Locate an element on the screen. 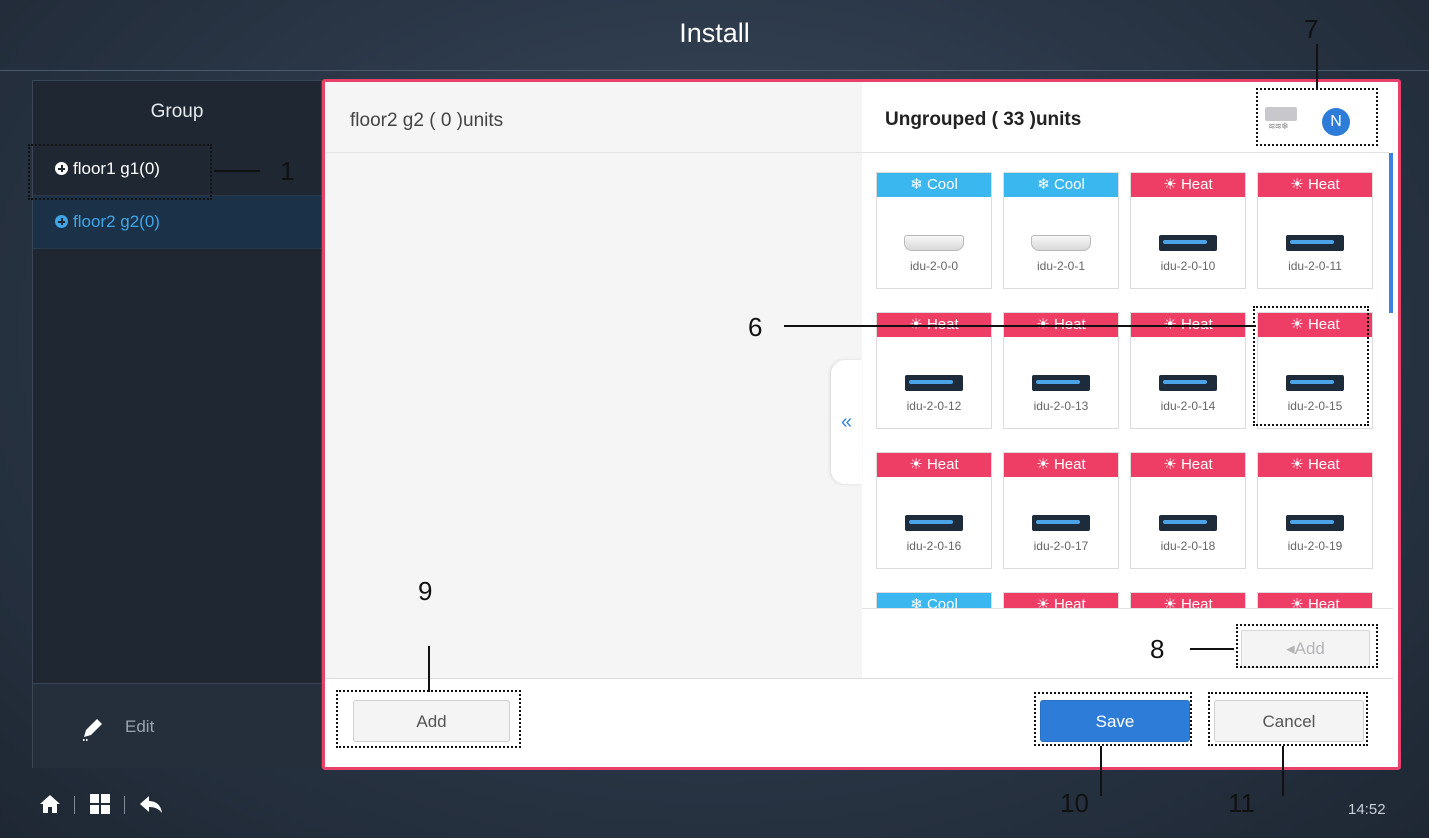 Image resolution: width=1429 pixels, height=838 pixels. back-icon is located at coordinates (151, 804).